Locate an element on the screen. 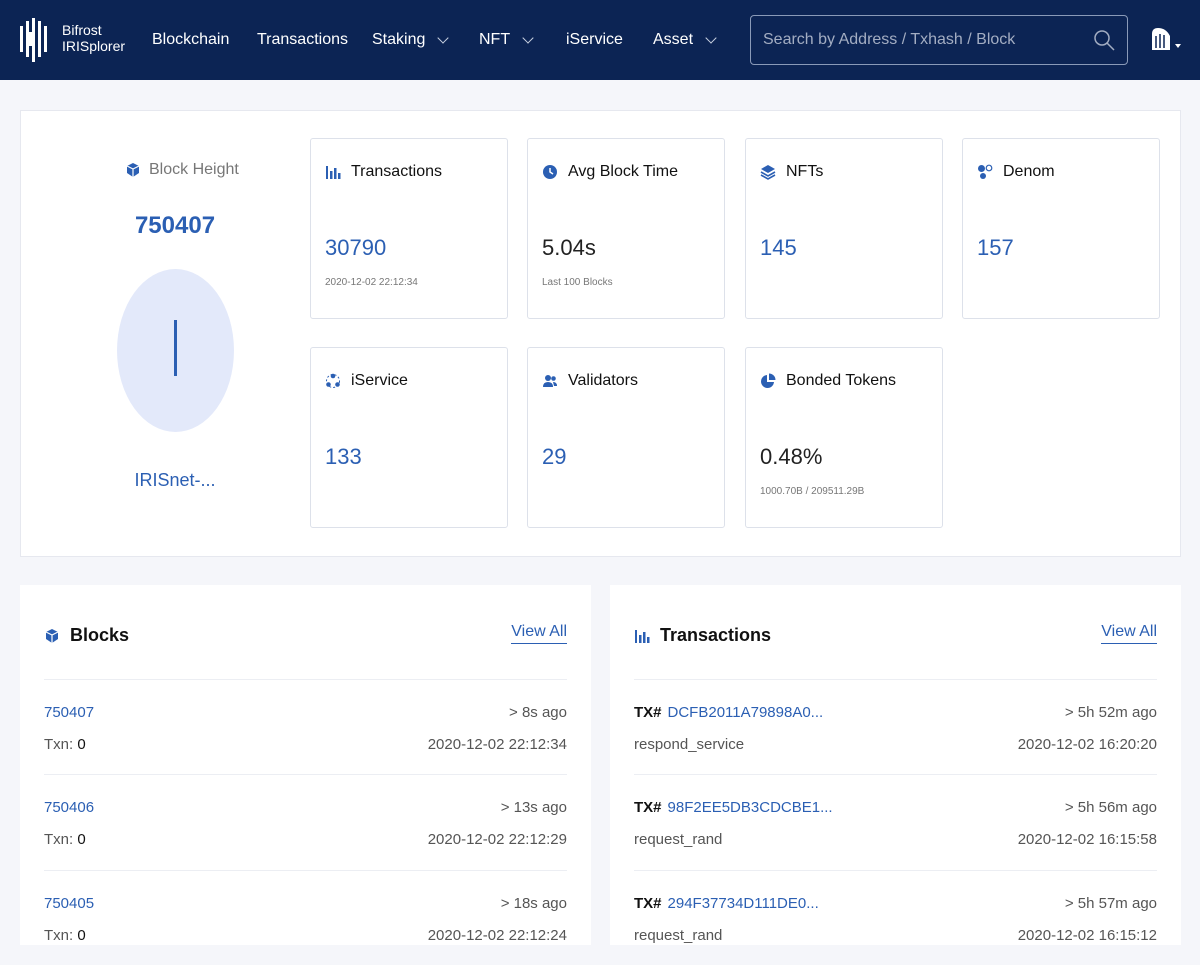 The image size is (1200, 965). card-header: Transactions is located at coordinates (383, 172).